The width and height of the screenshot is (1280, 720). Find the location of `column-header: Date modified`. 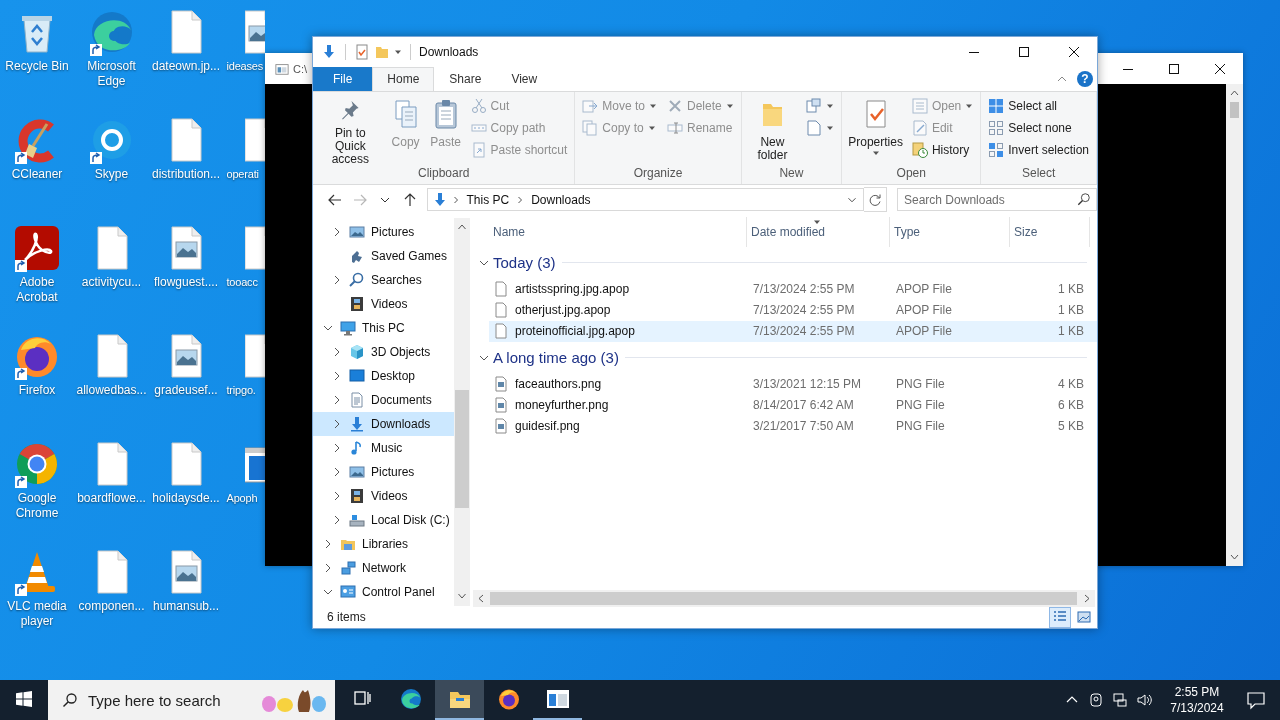

column-header: Date modified is located at coordinates (818, 231).